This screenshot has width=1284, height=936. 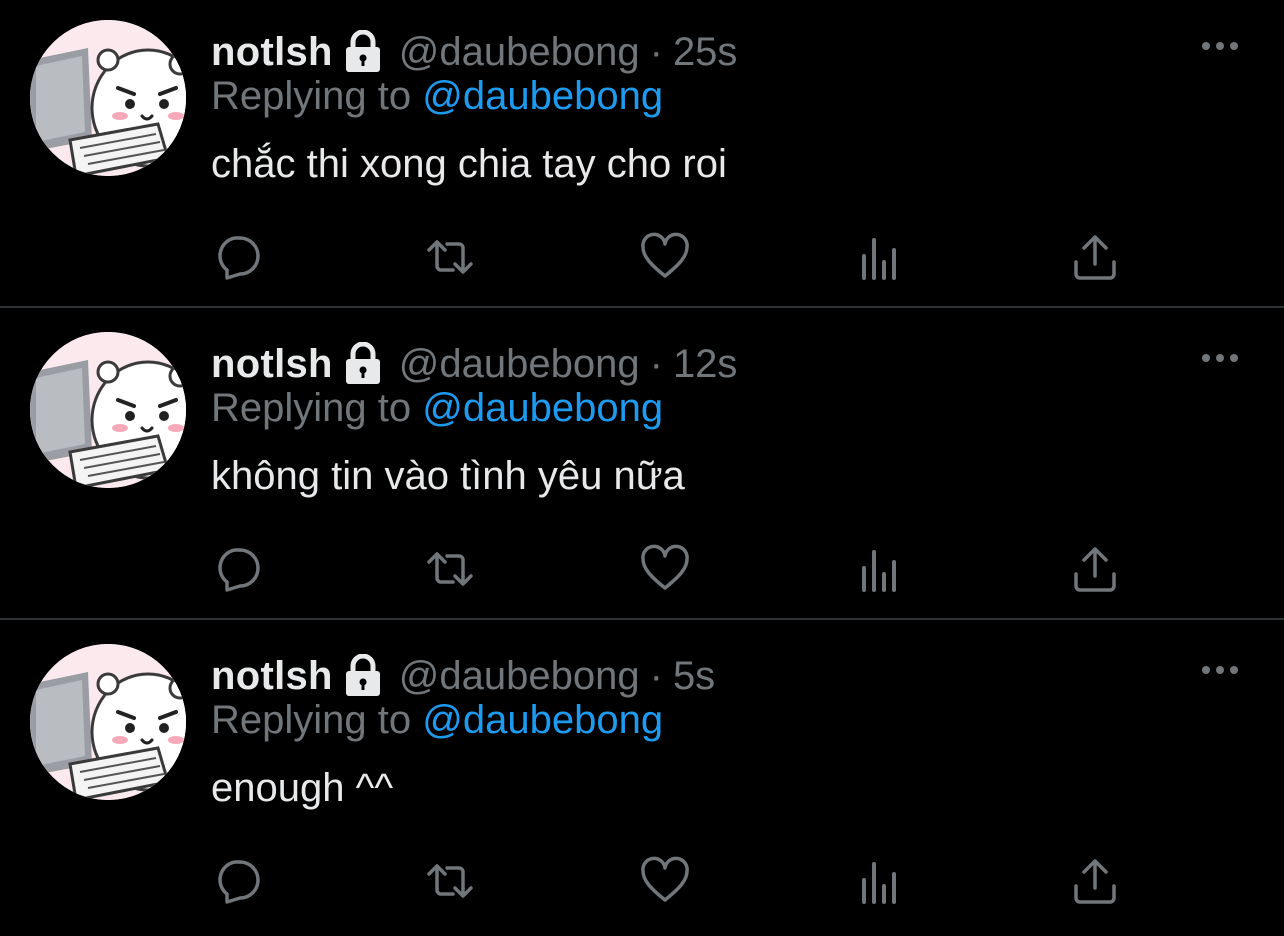 I want to click on timestamp: 12s, so click(x=705, y=364).